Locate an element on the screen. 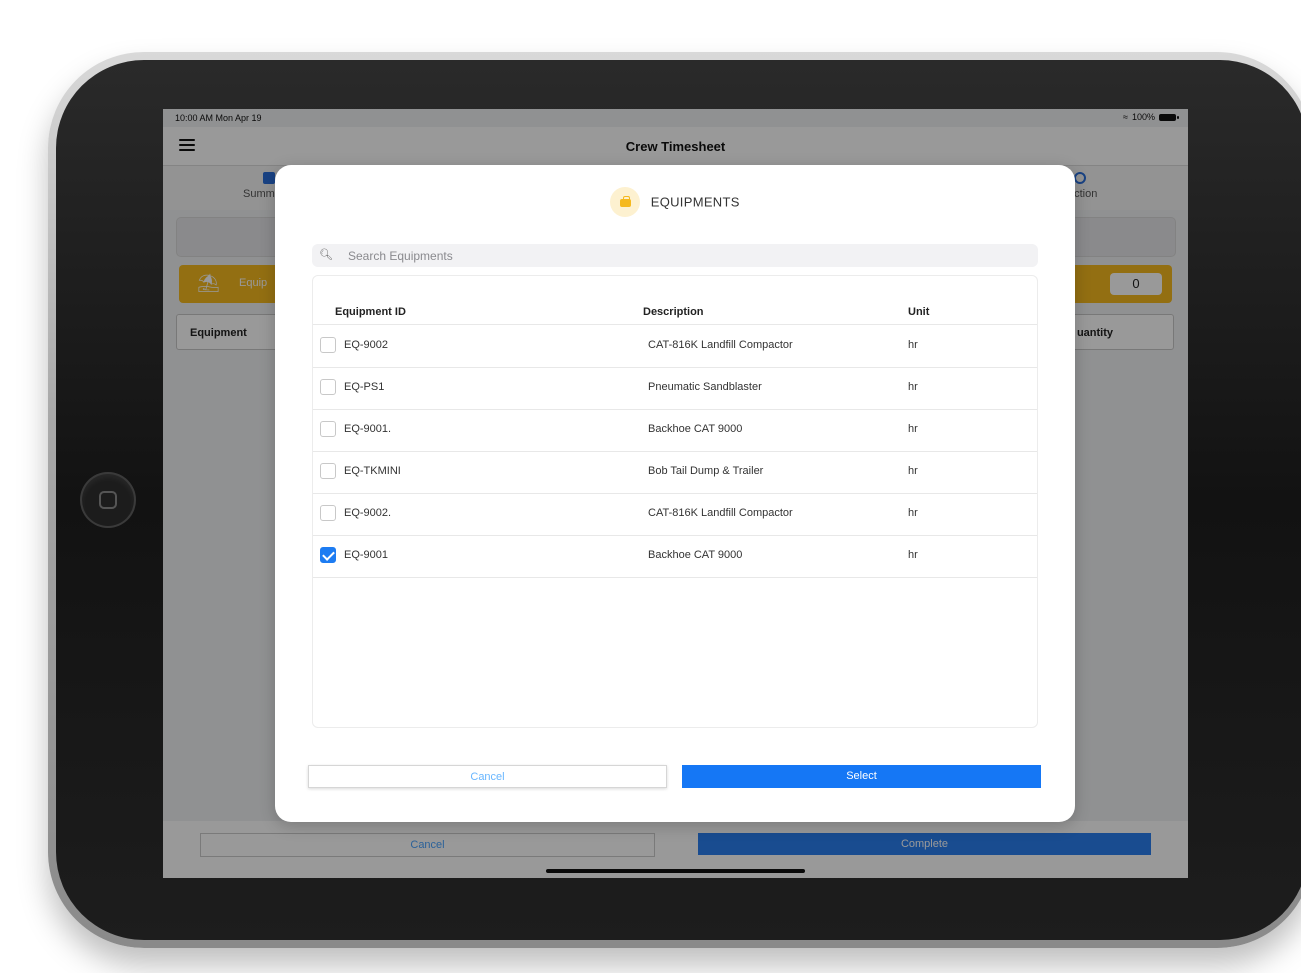 Image resolution: width=1301 pixels, height=973 pixels. equipment-description: Pneumatic Sandblaster is located at coordinates (705, 387).